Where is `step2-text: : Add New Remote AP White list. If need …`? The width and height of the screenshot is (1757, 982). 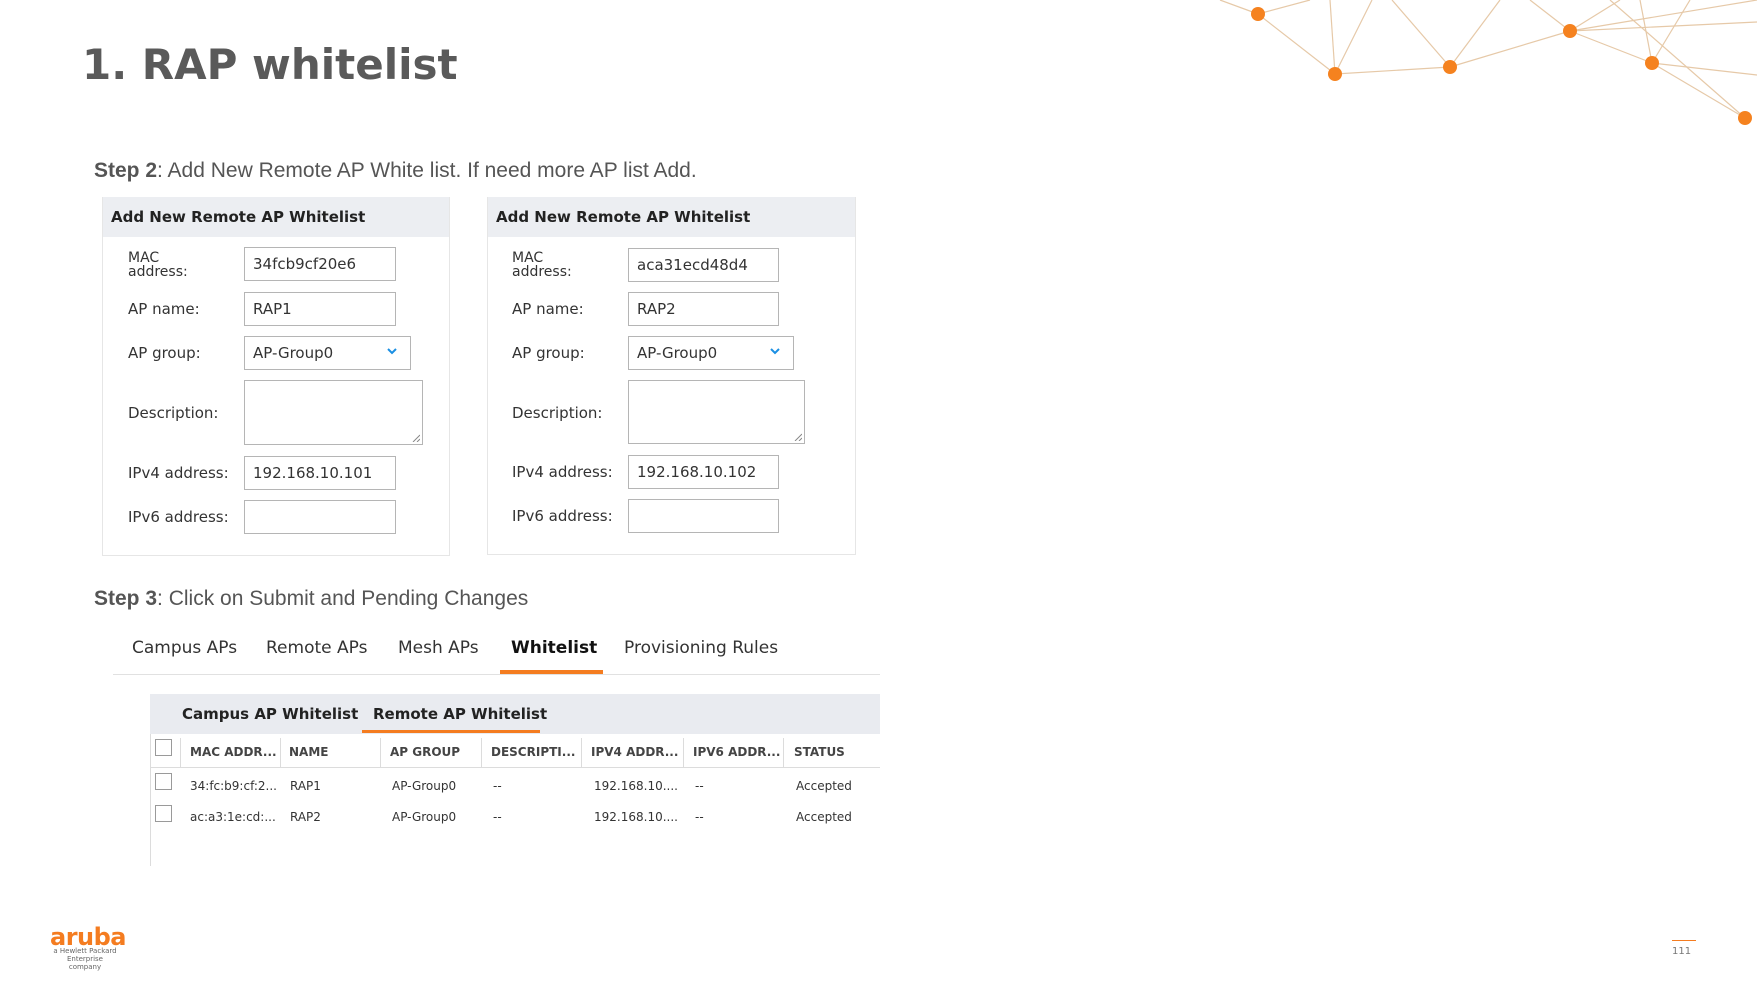
step2-text: : Add New Remote AP White list. If need … is located at coordinates (427, 170).